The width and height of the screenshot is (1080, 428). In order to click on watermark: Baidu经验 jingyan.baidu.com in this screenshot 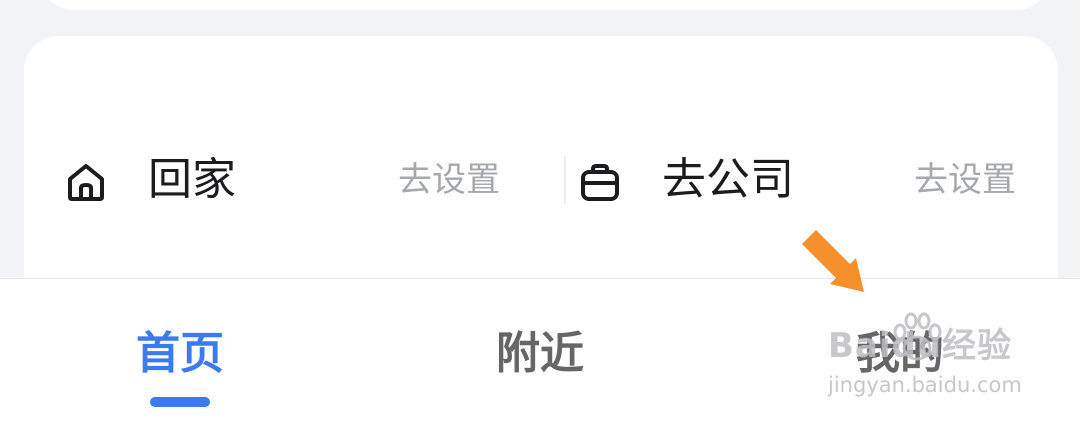, I will do `click(931, 358)`.